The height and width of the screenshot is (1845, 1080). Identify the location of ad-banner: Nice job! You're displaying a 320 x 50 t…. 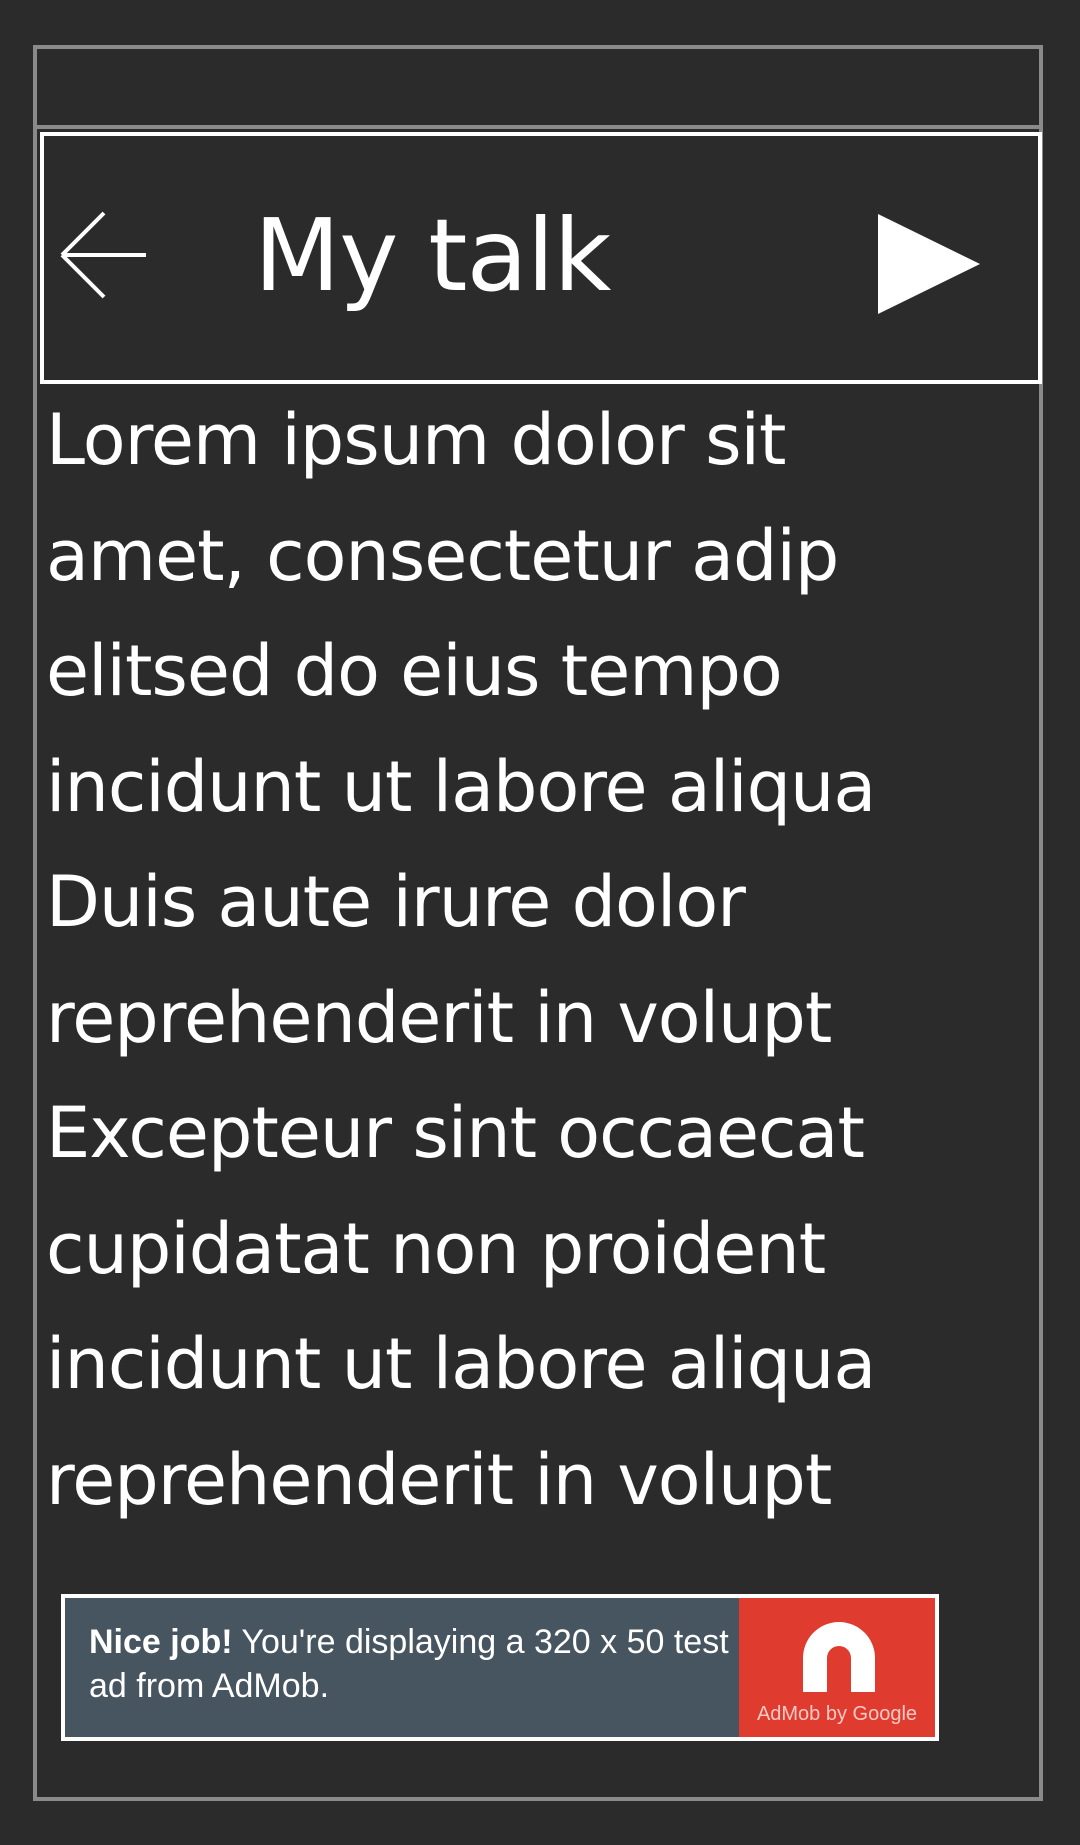
(500, 1667).